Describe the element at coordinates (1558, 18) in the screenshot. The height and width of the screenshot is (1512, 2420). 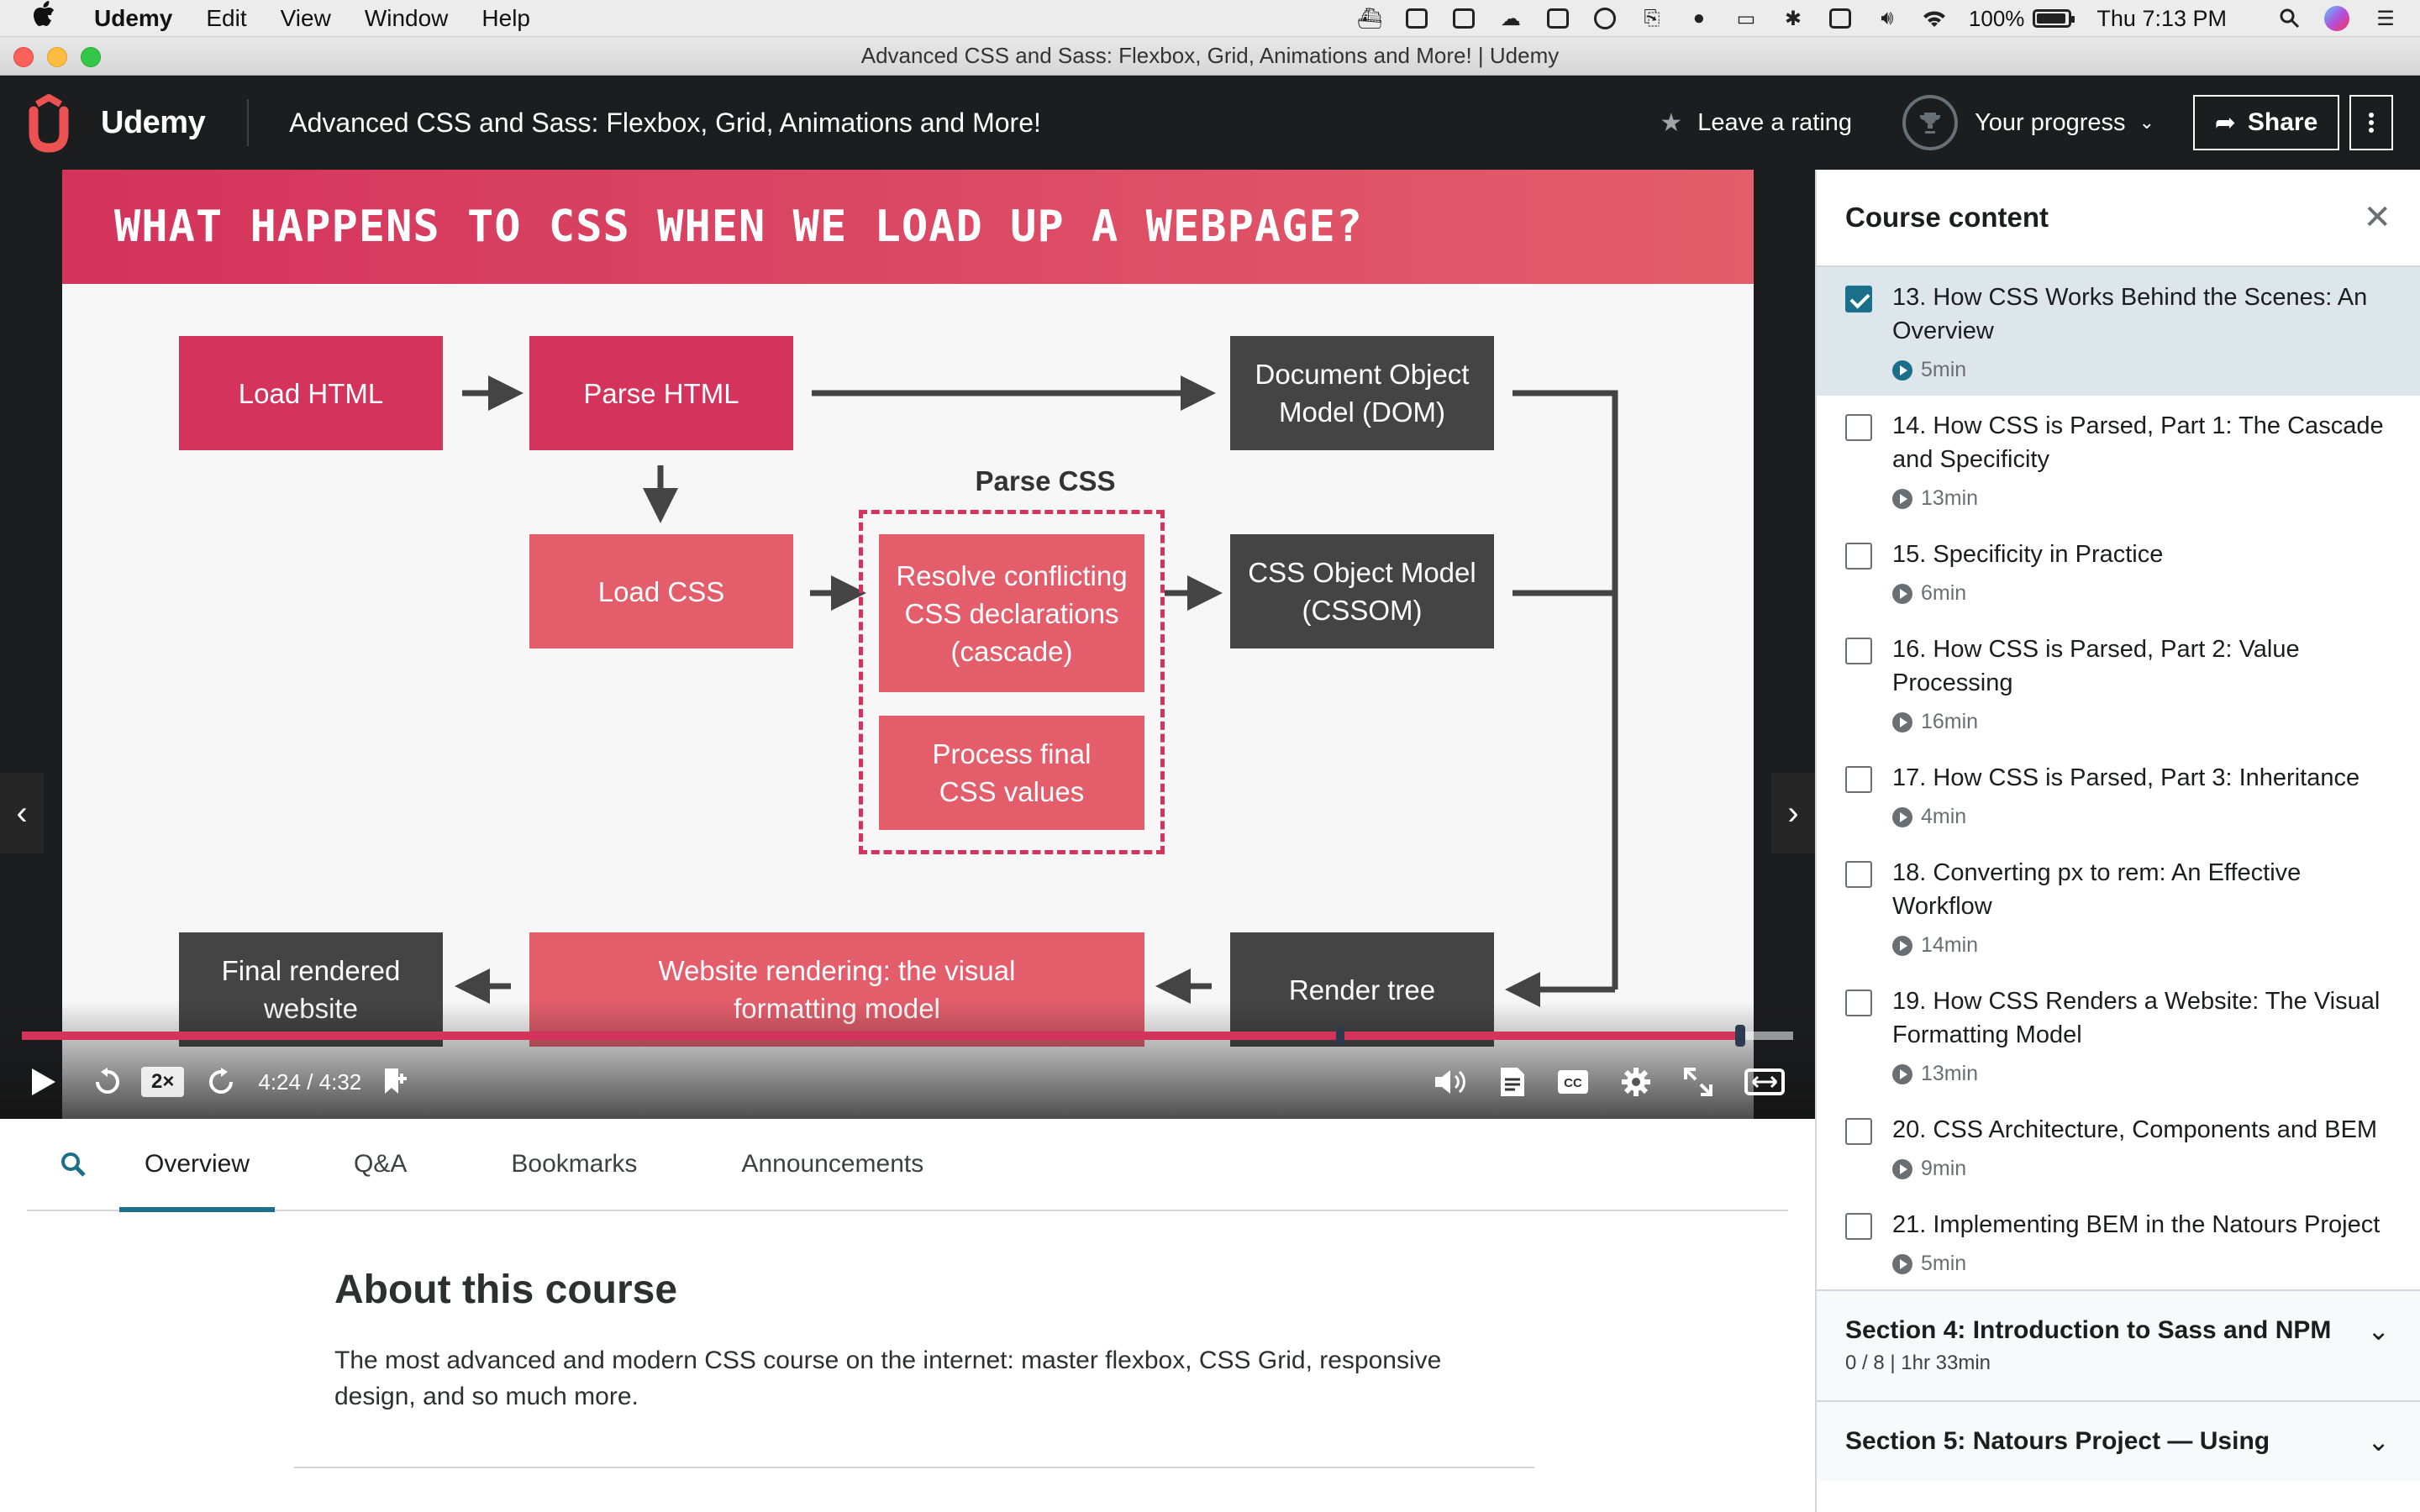
I see `window-icon` at that location.